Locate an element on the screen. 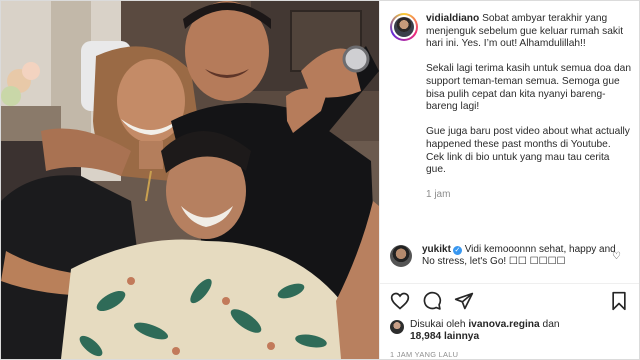 The image size is (640, 360). heart-icon is located at coordinates (400, 301).